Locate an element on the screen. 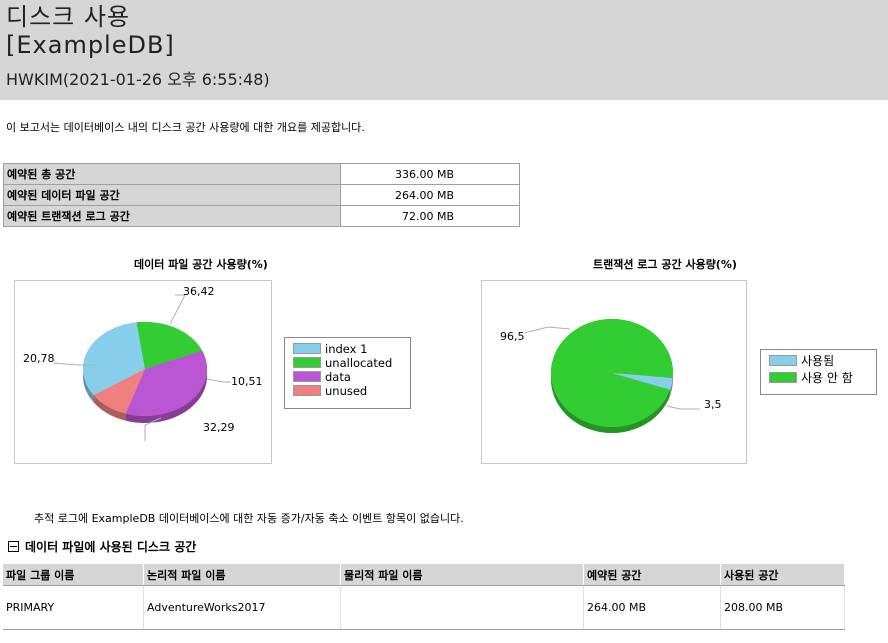  log-chart-box is located at coordinates (614, 372).